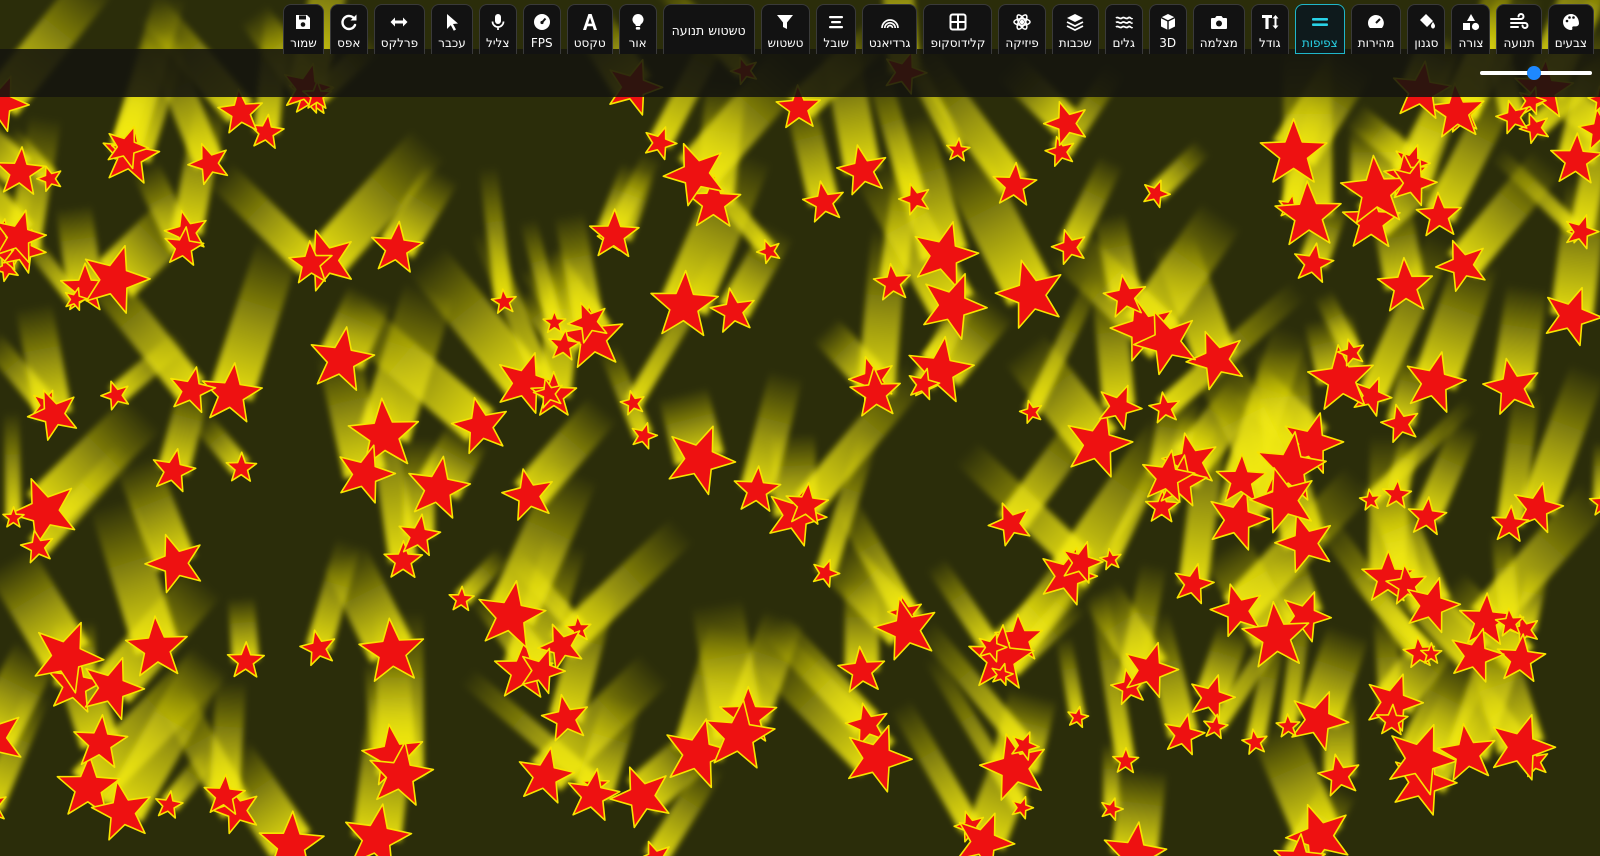  Describe the element at coordinates (1022, 43) in the screenshot. I see `toolbar-button-label: פיזיקה` at that location.